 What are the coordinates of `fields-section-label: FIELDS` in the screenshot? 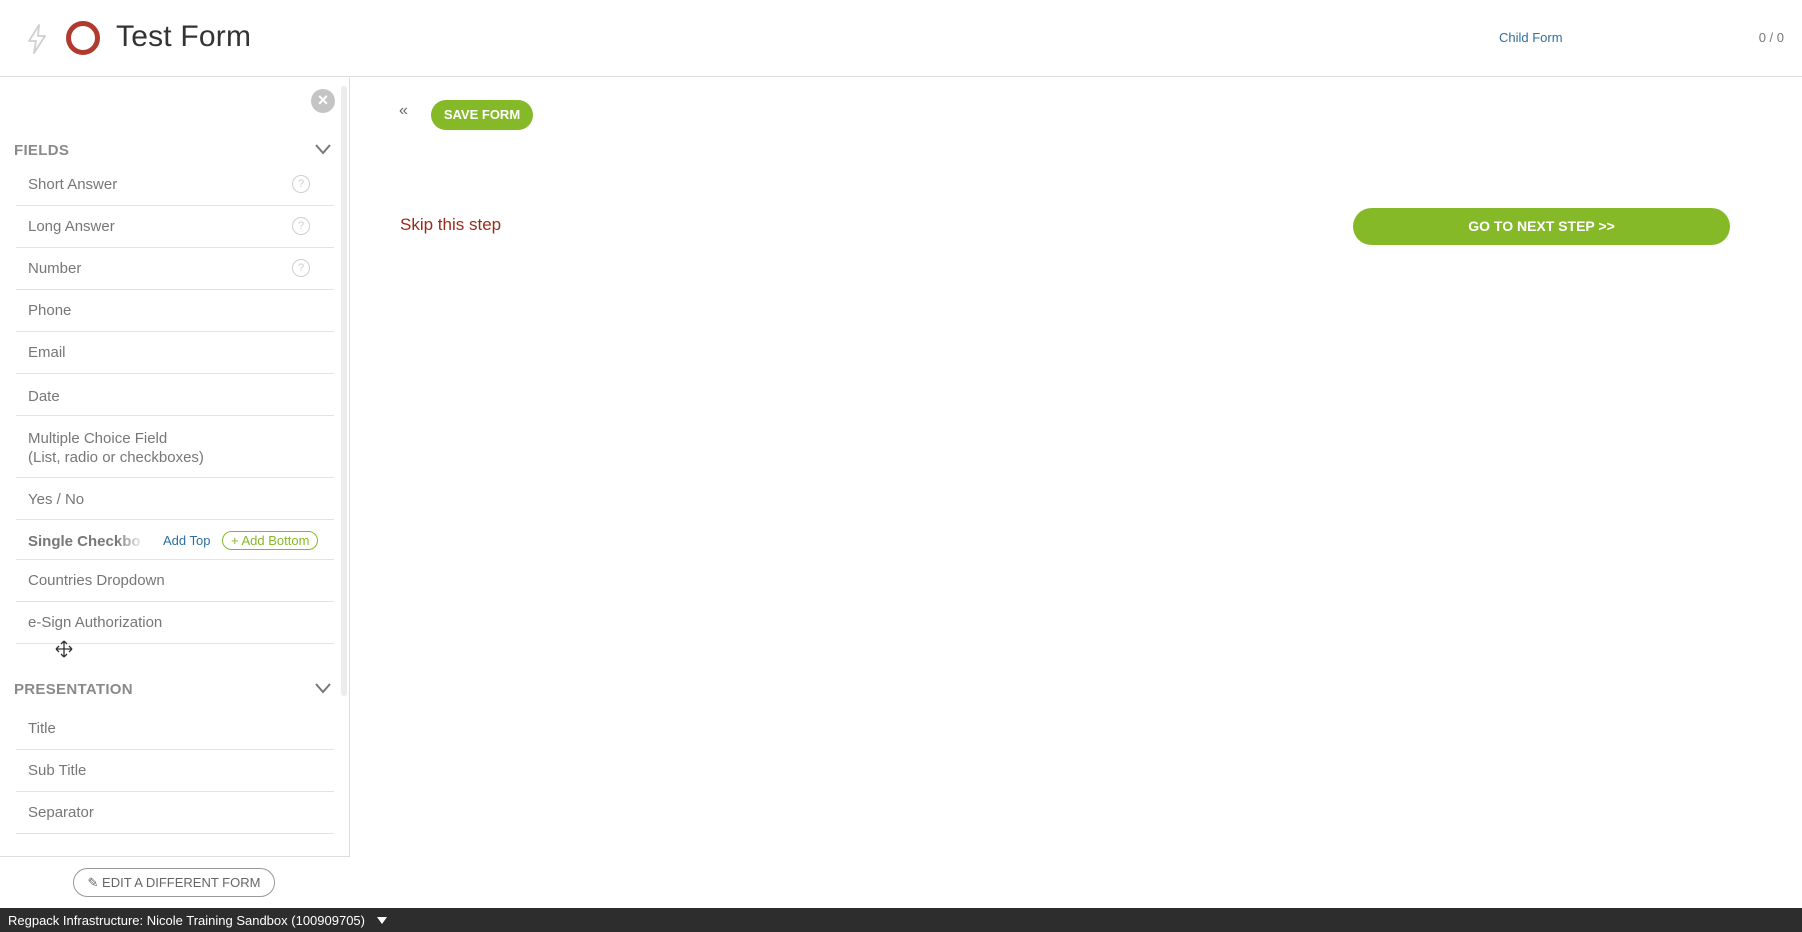 It's located at (42, 150).